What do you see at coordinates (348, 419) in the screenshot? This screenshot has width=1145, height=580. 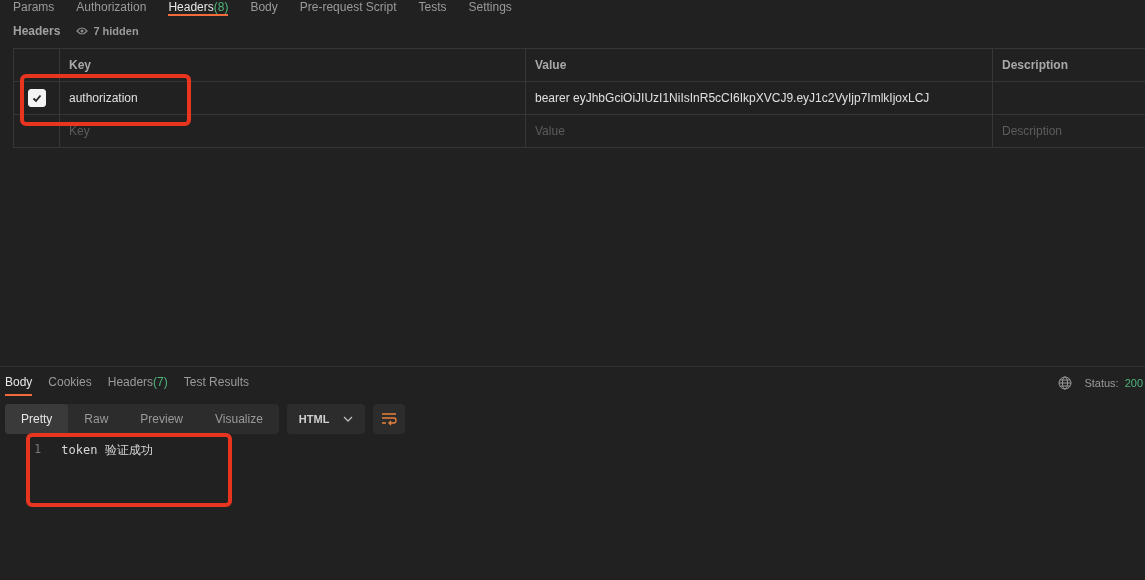 I see `chevron-down-icon` at bounding box center [348, 419].